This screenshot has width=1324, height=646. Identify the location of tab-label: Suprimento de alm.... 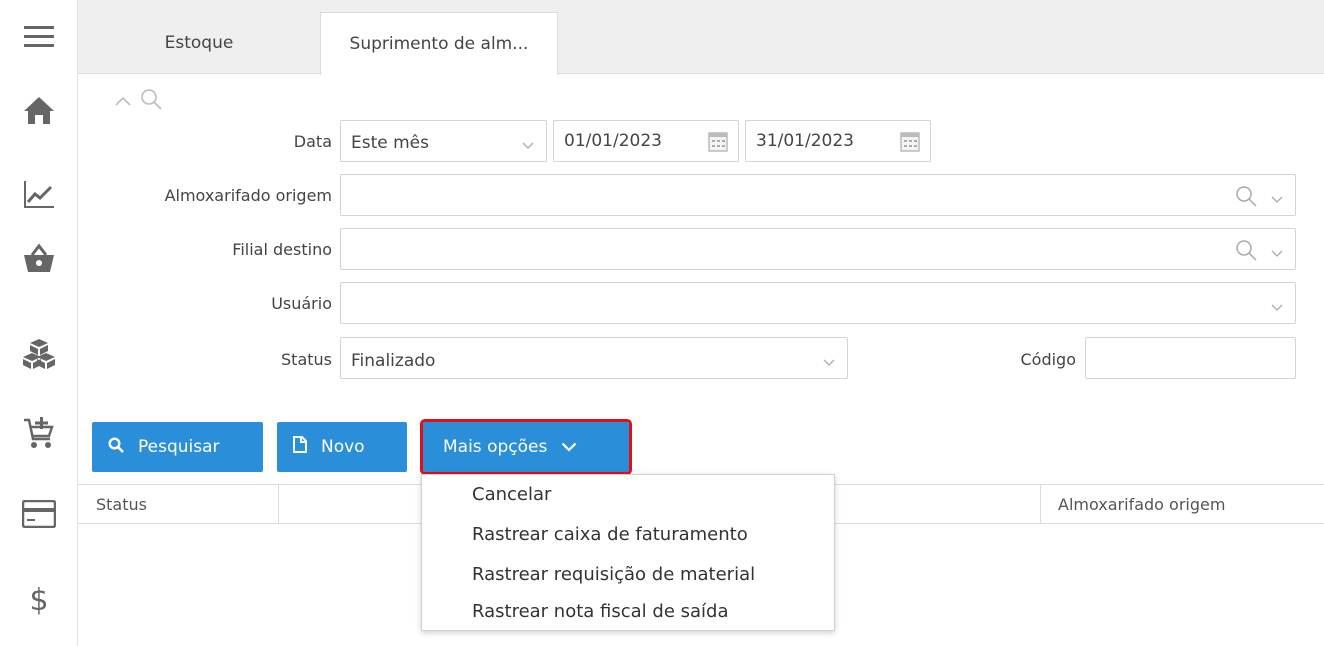
(439, 44).